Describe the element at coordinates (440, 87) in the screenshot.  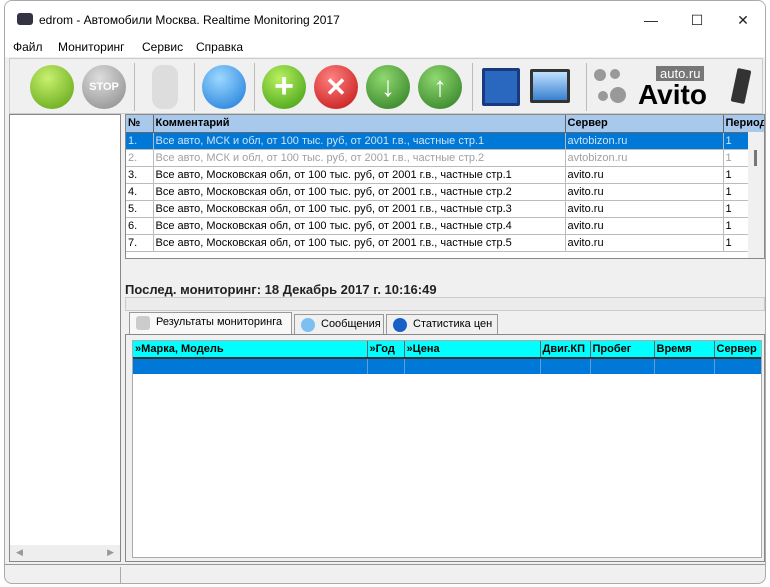
I see `move-up-icon: ↑` at that location.